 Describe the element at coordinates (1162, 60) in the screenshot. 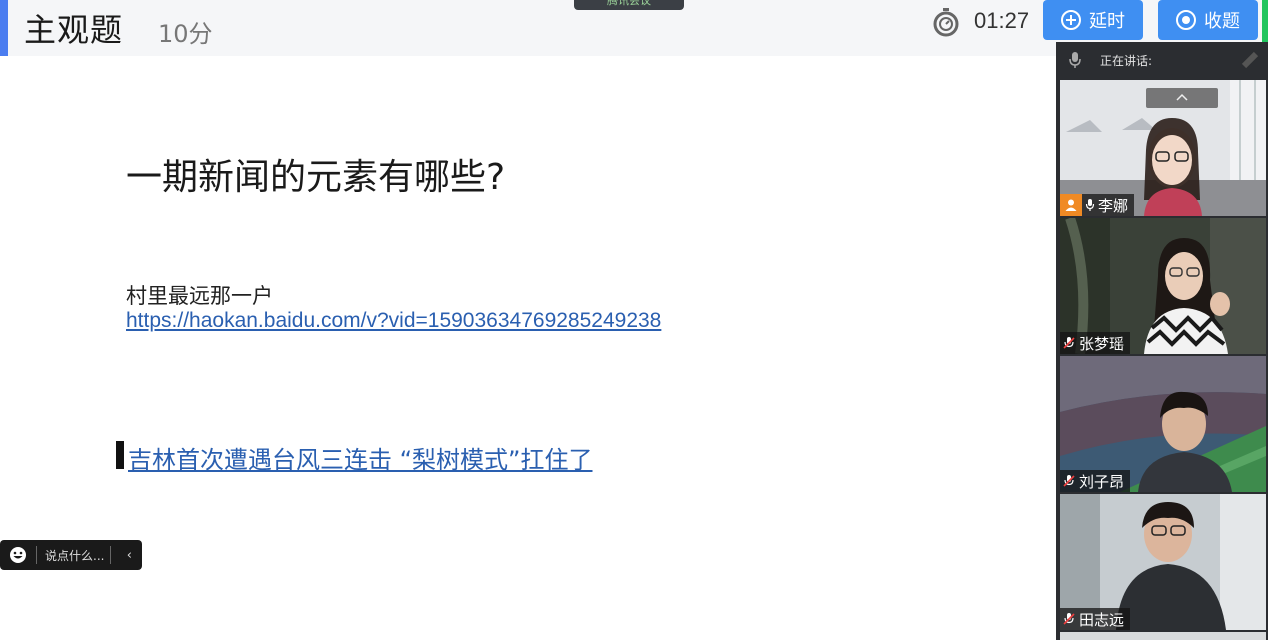

I see `speaking-indicator: 正在讲话:` at that location.